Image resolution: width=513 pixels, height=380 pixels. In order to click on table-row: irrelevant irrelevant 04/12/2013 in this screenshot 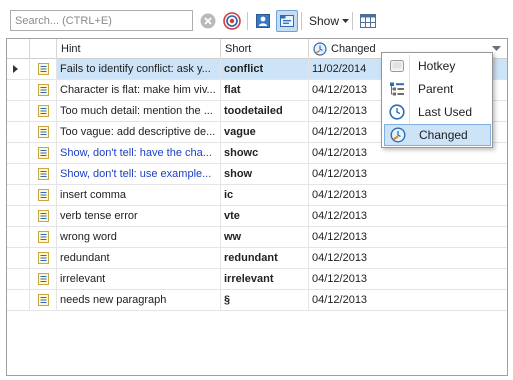, I will do `click(257, 279)`.